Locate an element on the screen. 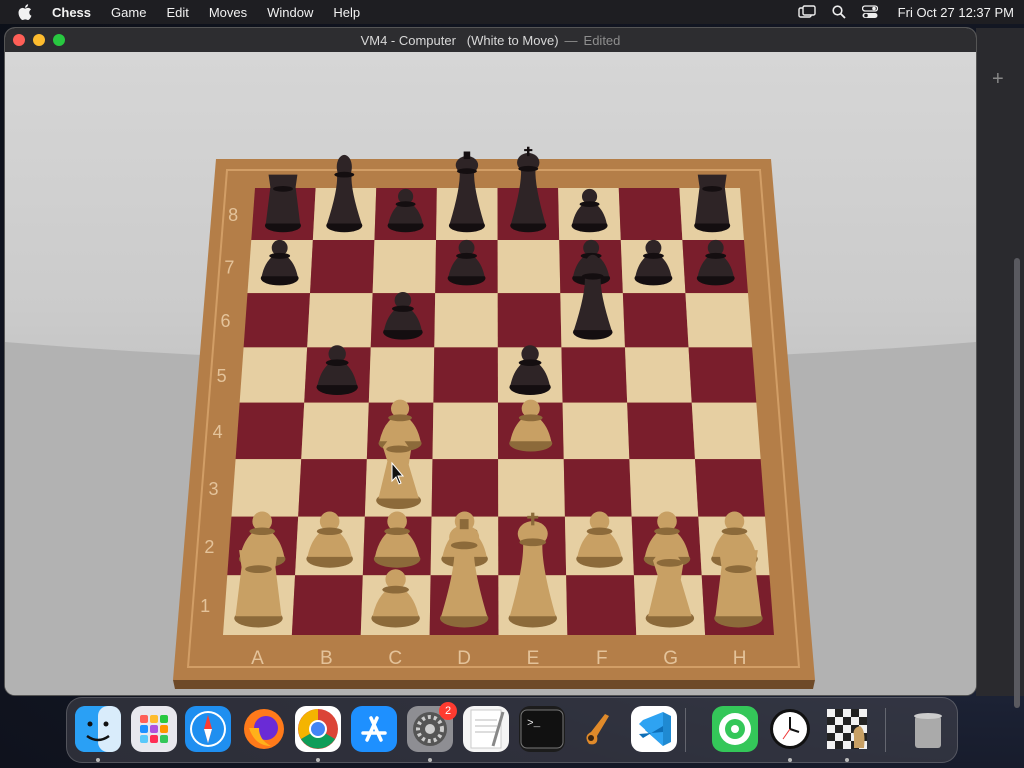 The image size is (1024, 768). launchpad-icon is located at coordinates (154, 729).